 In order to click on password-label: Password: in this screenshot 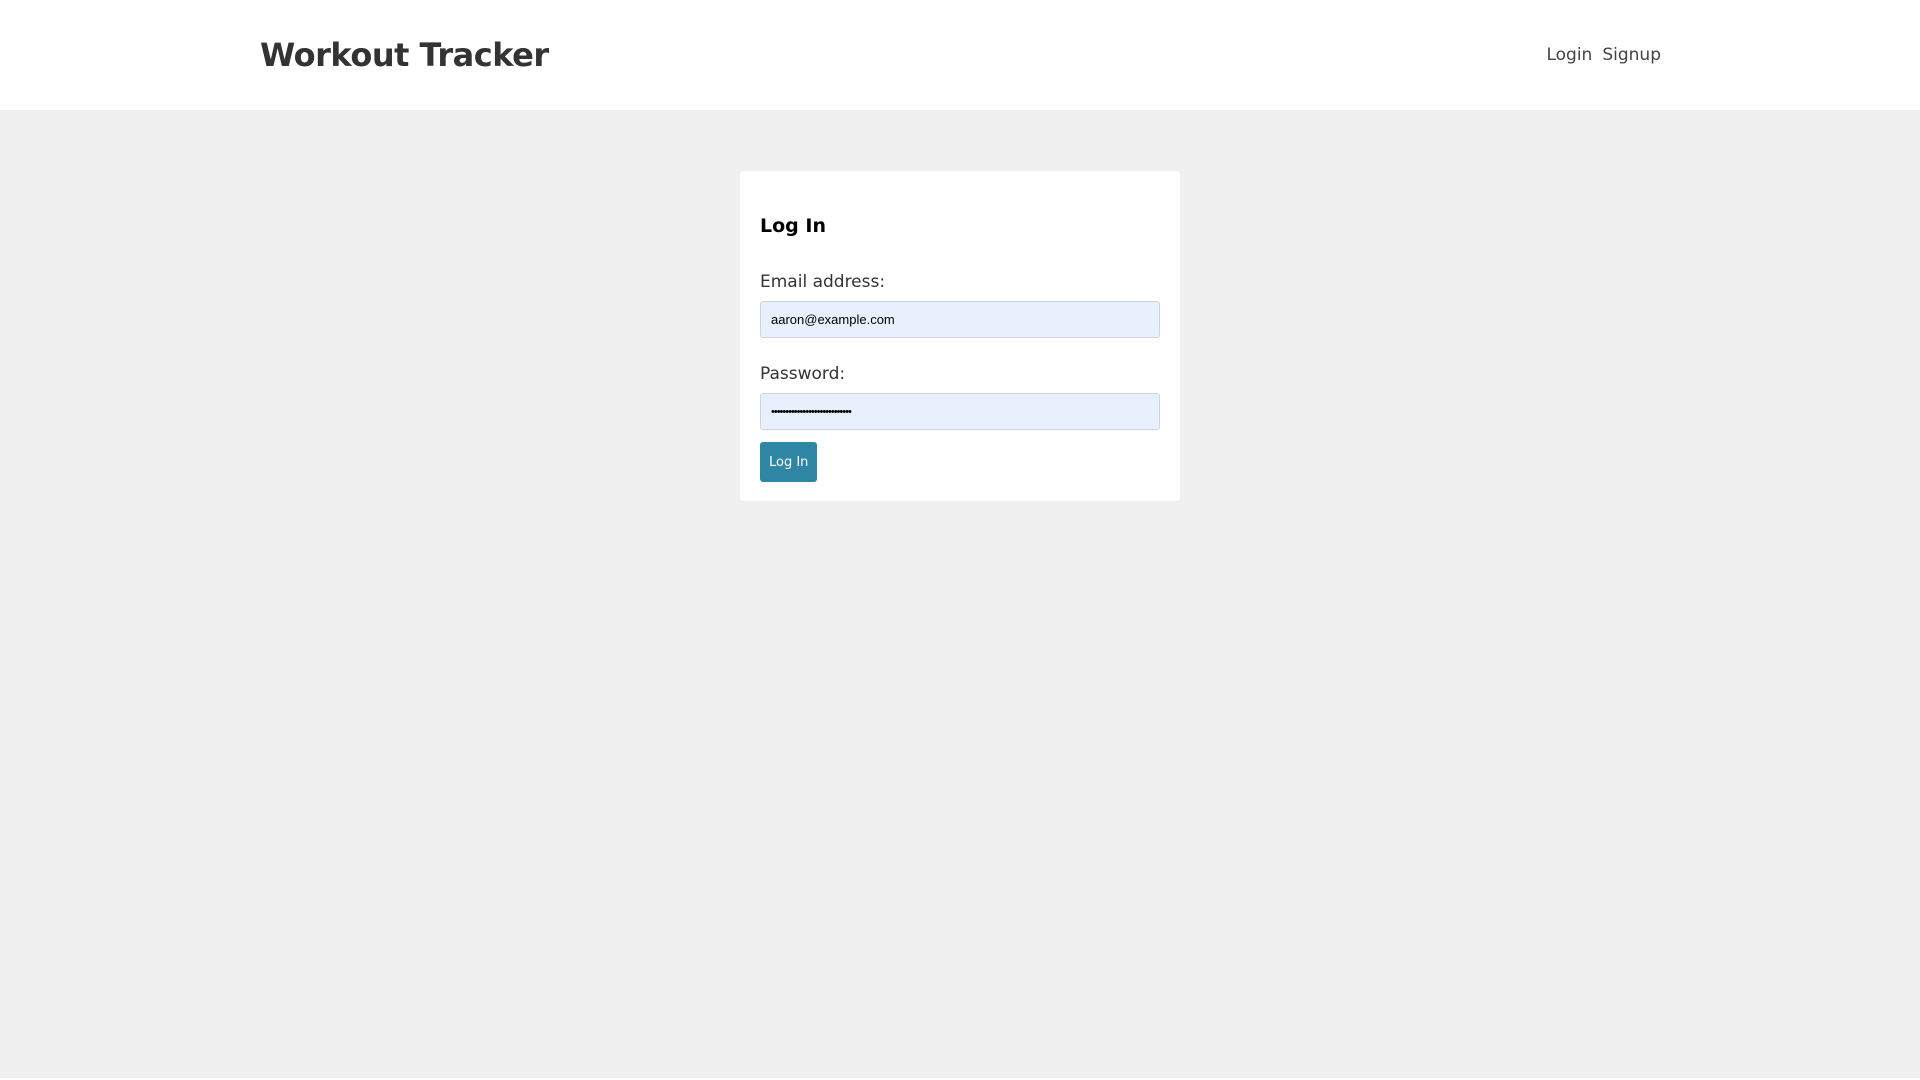, I will do `click(803, 374)`.